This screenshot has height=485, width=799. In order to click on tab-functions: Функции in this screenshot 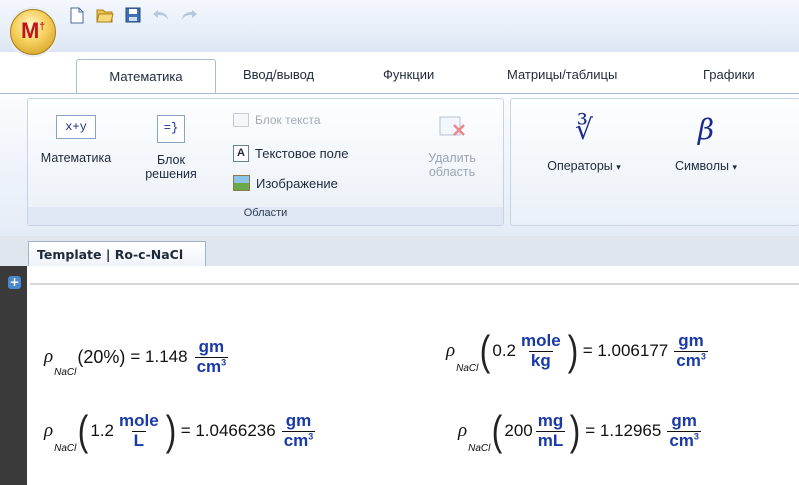, I will do `click(408, 74)`.